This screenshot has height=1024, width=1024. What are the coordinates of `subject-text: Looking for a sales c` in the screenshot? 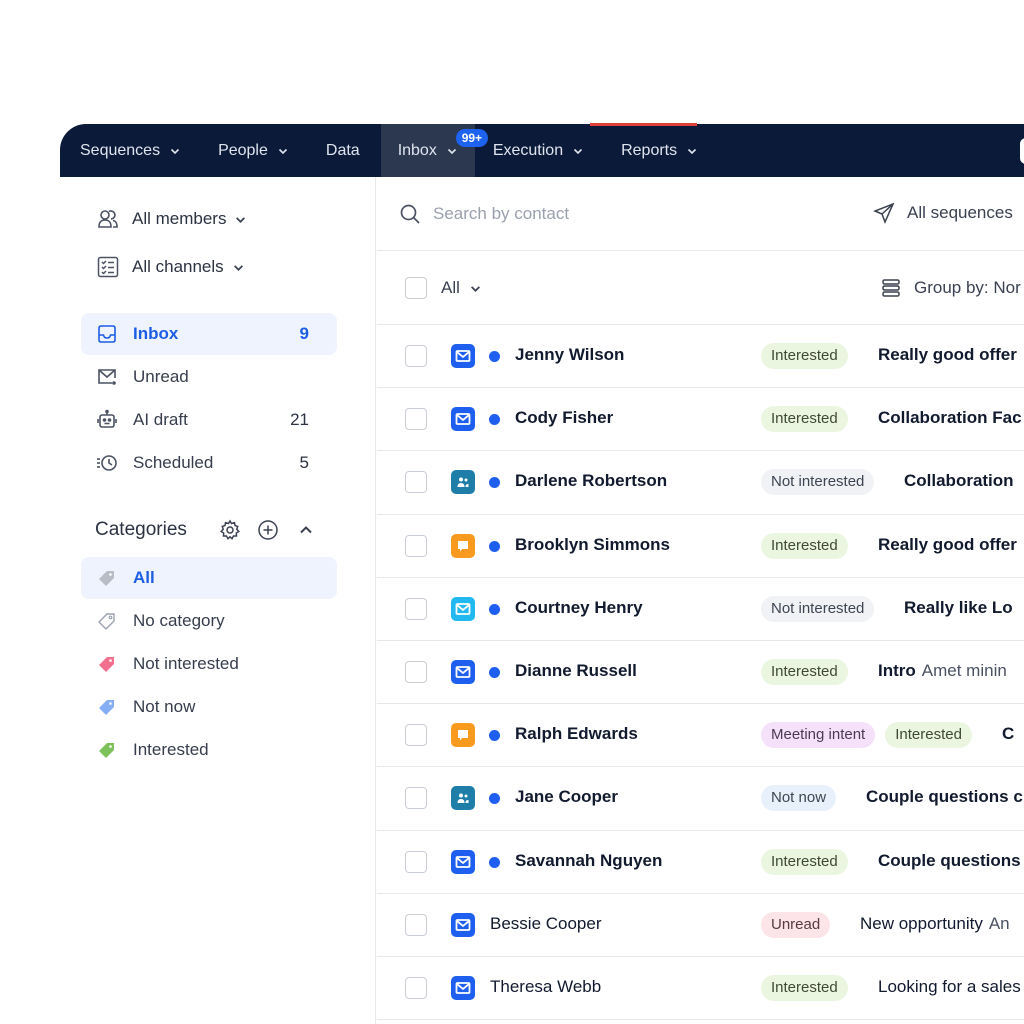 It's located at (951, 986).